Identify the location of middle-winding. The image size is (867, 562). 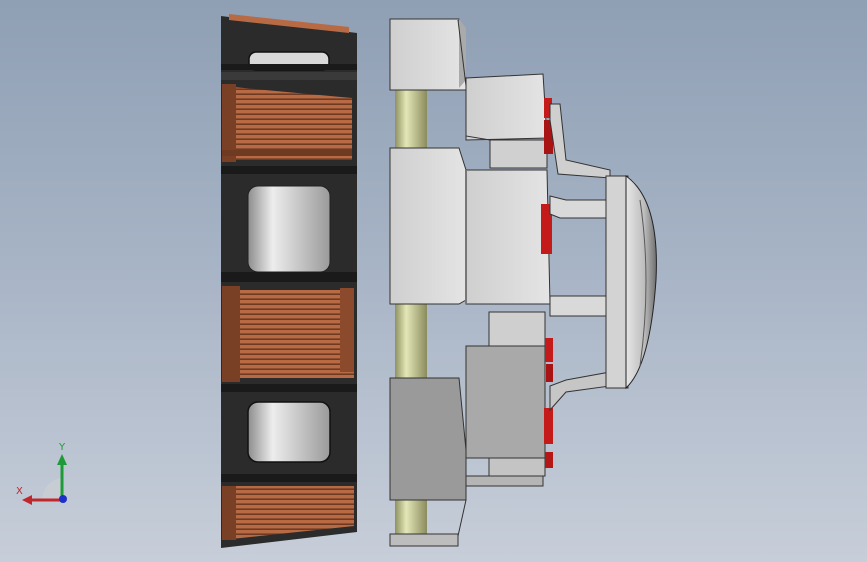
(288, 334).